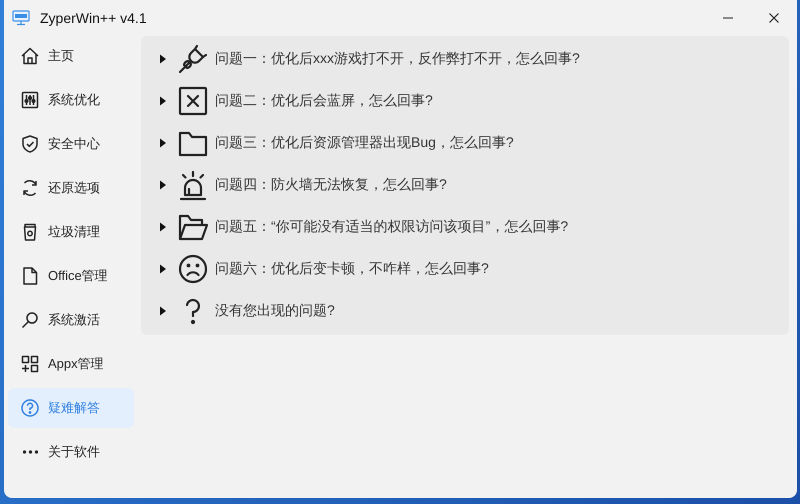  Describe the element at coordinates (324, 101) in the screenshot. I see `faq-question: 问题二：优化后会蓝屏，怎么回事?` at that location.